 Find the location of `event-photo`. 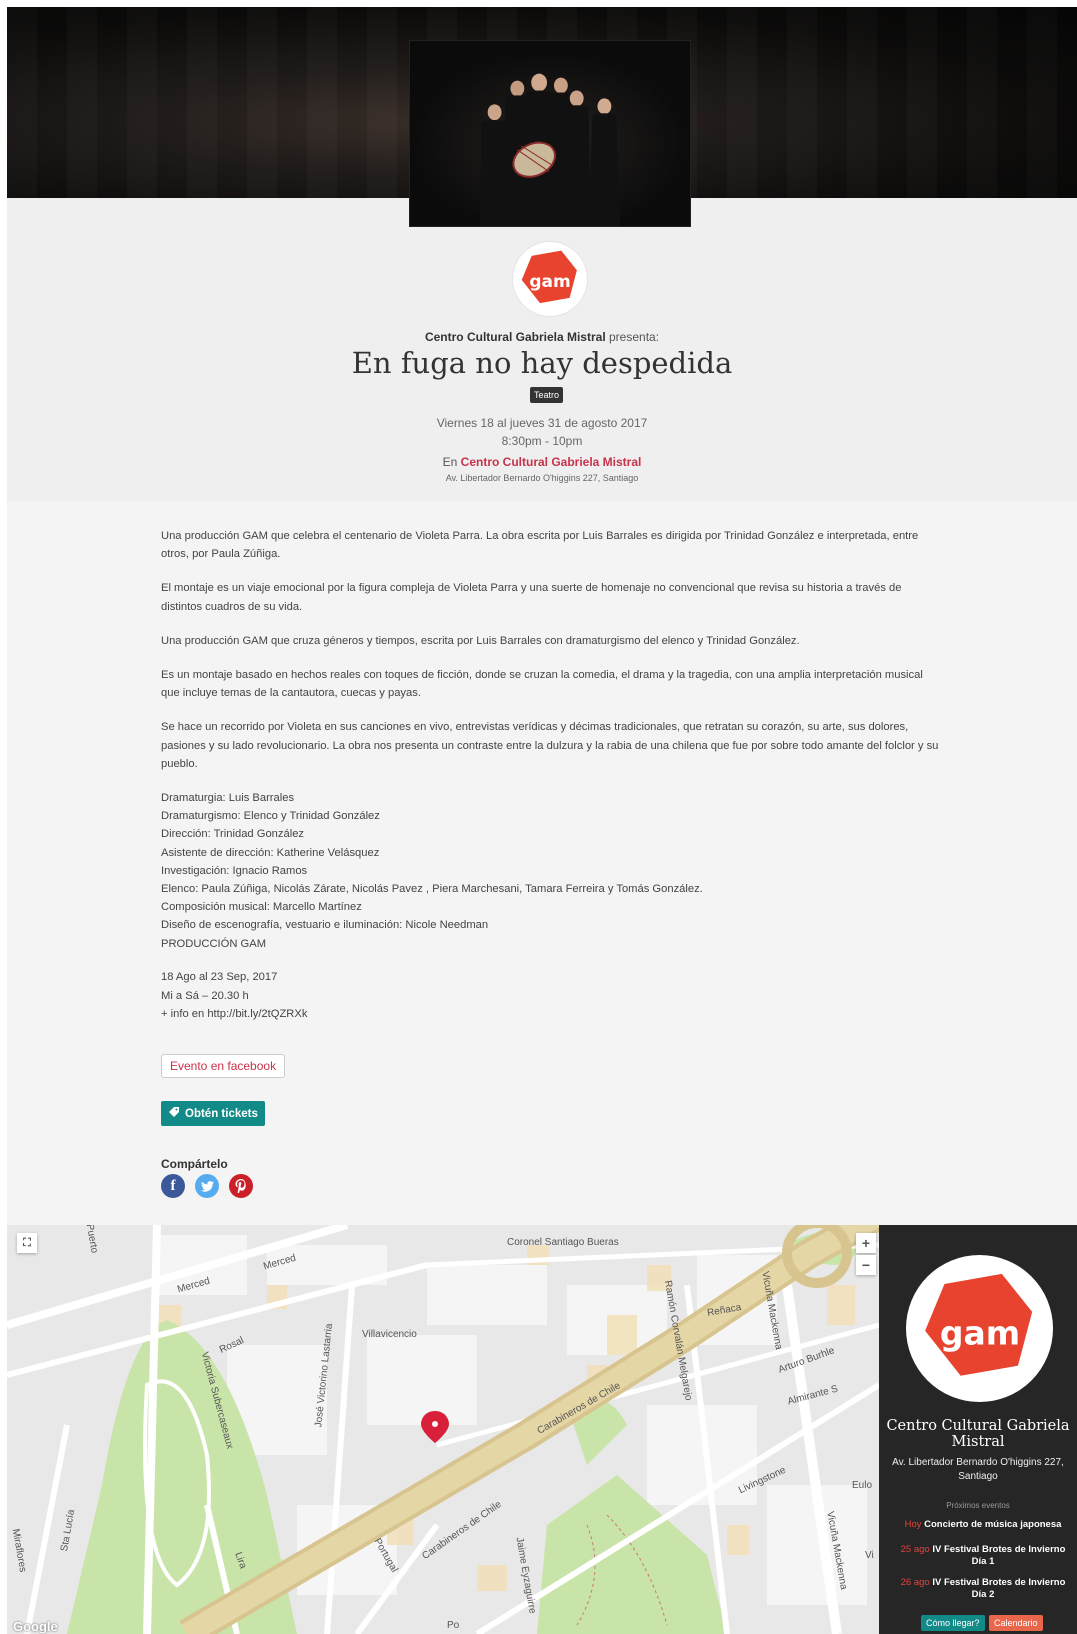

event-photo is located at coordinates (550, 133).